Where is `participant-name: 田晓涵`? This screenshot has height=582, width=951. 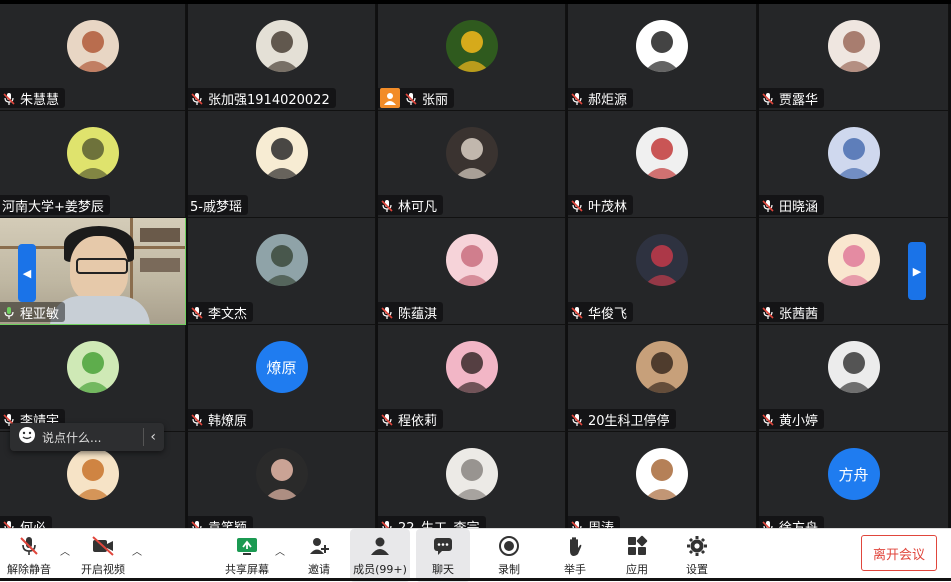
participant-name: 田晓涵 is located at coordinates (799, 207).